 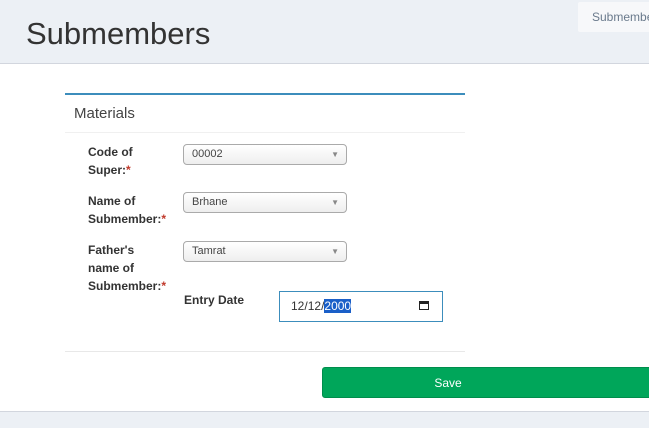 What do you see at coordinates (485, 382) in the screenshot?
I see `save-button: Save` at bounding box center [485, 382].